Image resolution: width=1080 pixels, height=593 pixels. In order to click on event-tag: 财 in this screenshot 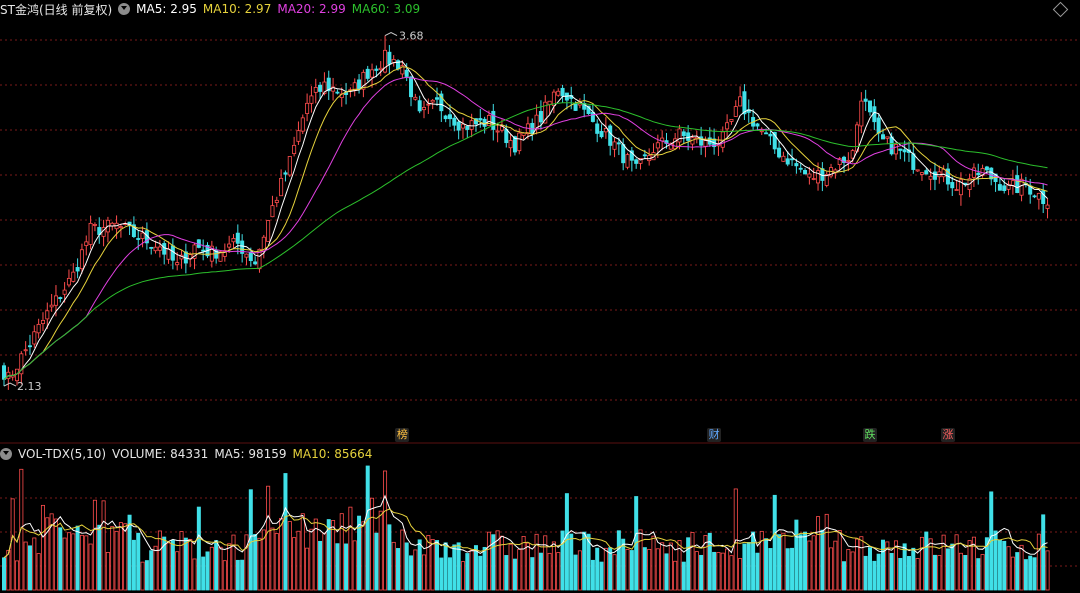, I will do `click(714, 435)`.